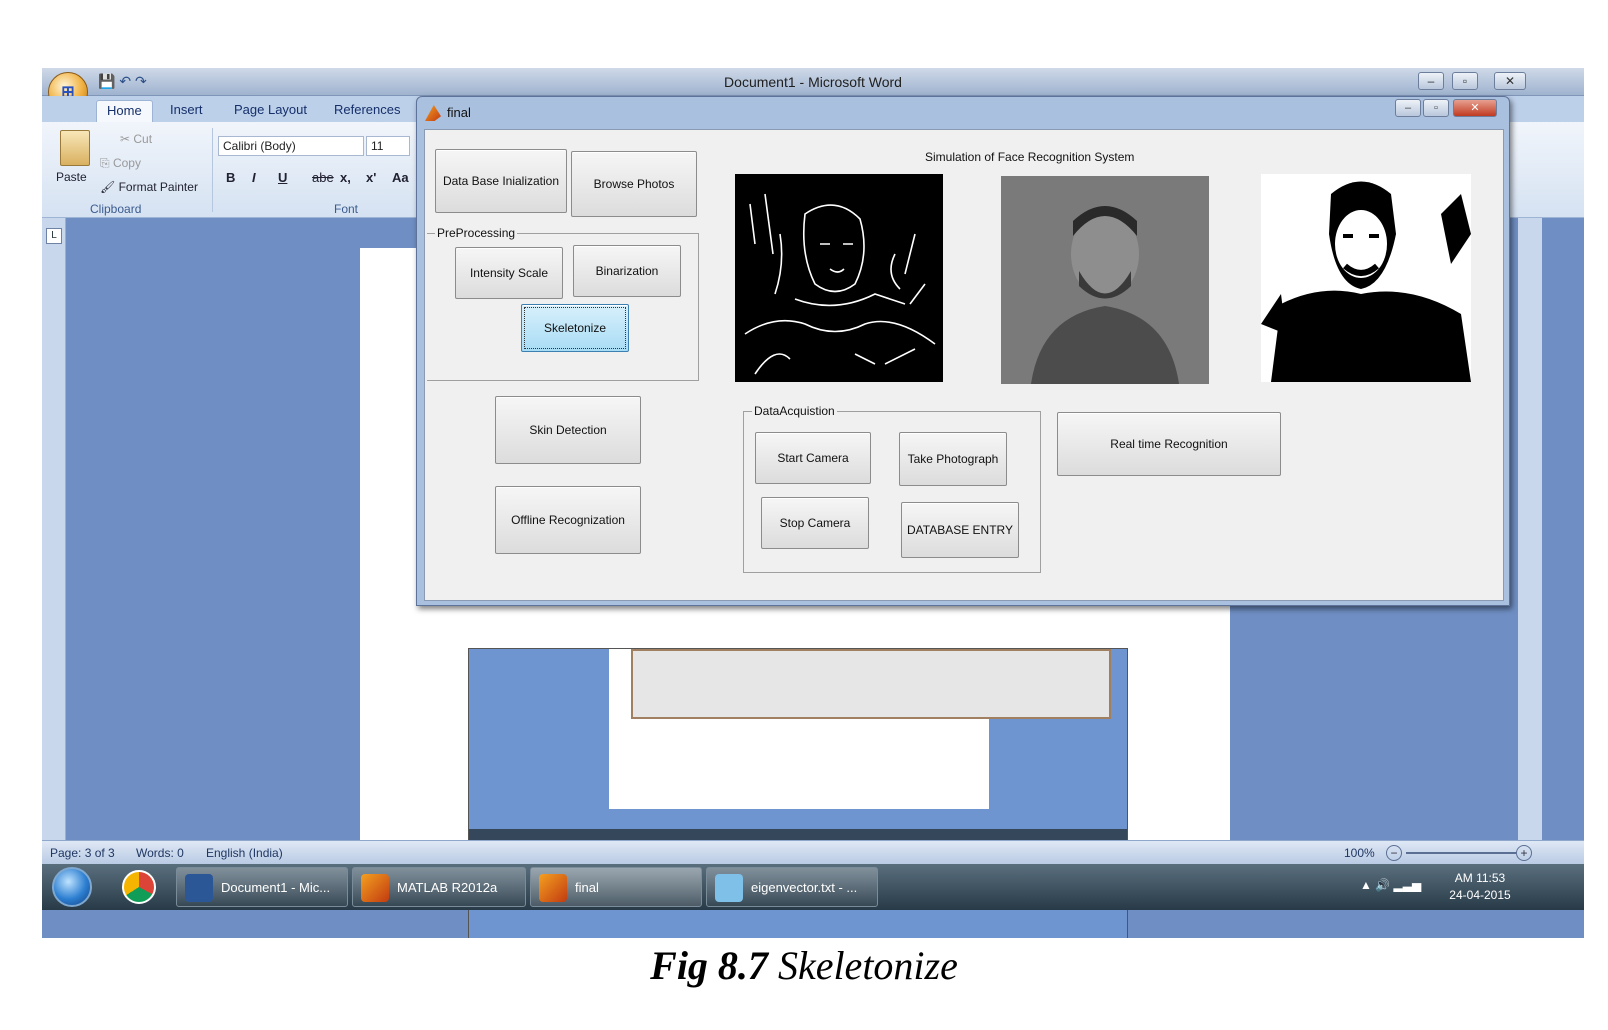 This screenshot has height=1030, width=1608. I want to click on cut-label: Cut, so click(143, 139).